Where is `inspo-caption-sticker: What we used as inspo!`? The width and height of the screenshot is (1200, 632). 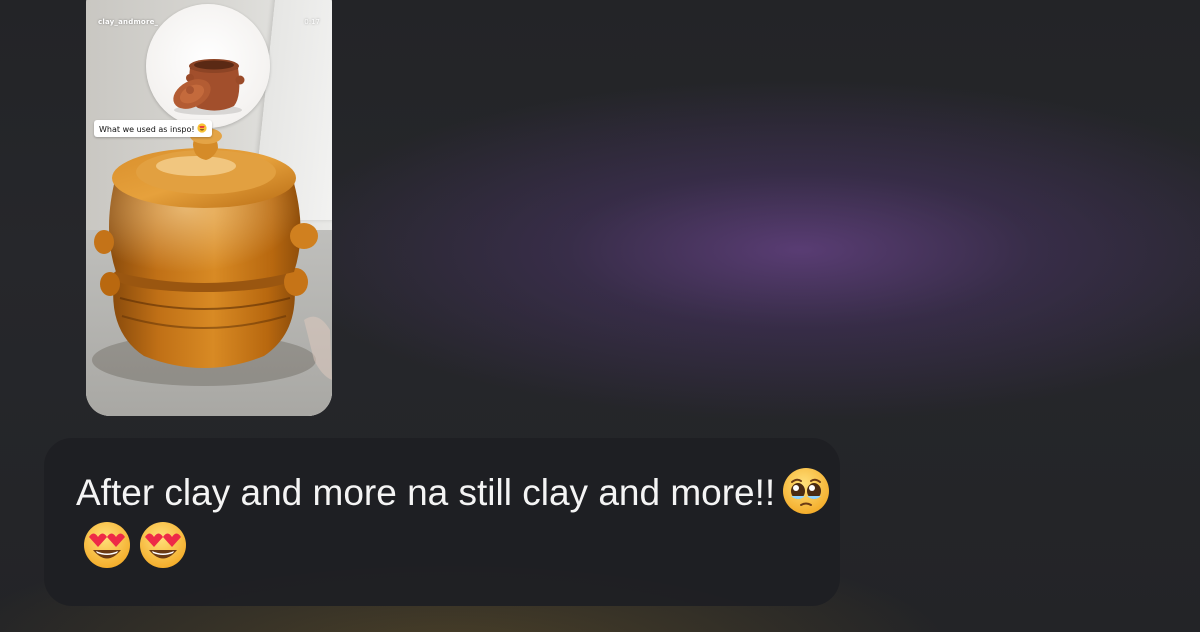 inspo-caption-sticker: What we used as inspo! is located at coordinates (153, 128).